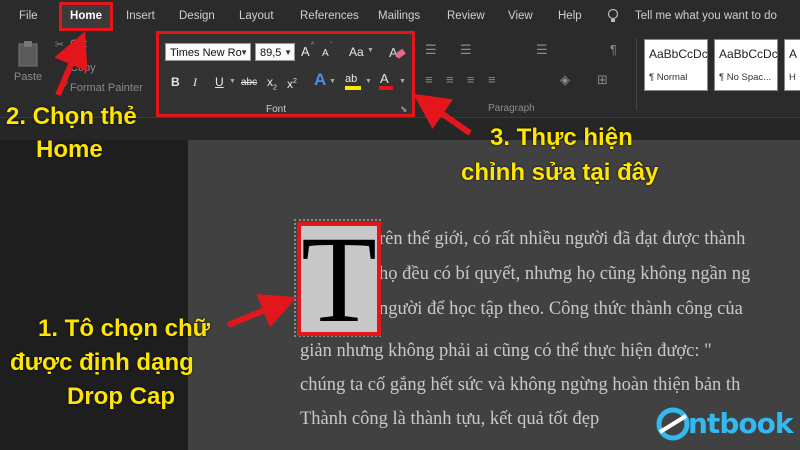  What do you see at coordinates (740, 423) in the screenshot?
I see `logo-text: ntbook` at bounding box center [740, 423].